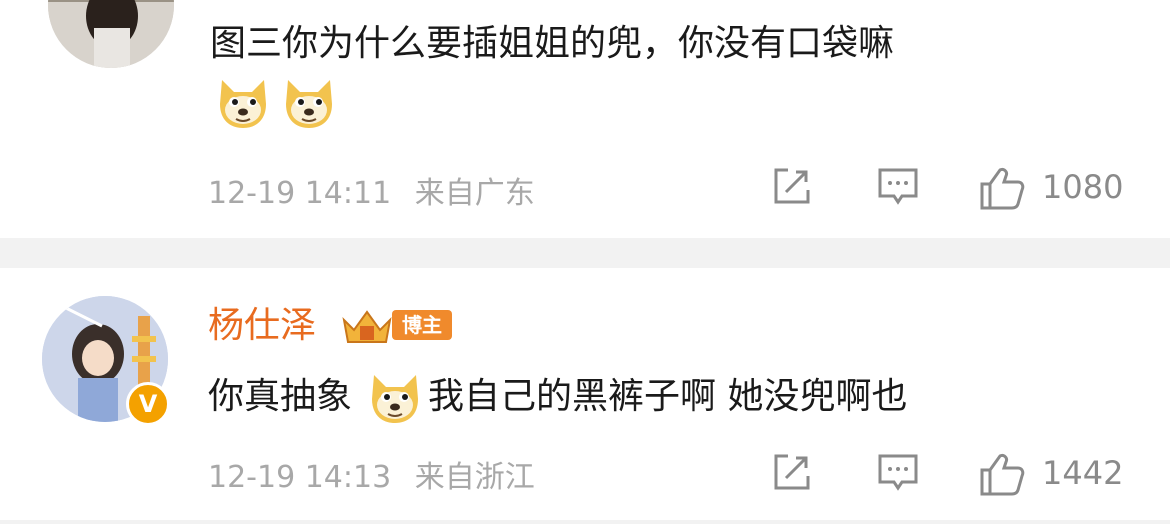  Describe the element at coordinates (262, 326) in the screenshot. I see `username: 杨仕泽` at that location.